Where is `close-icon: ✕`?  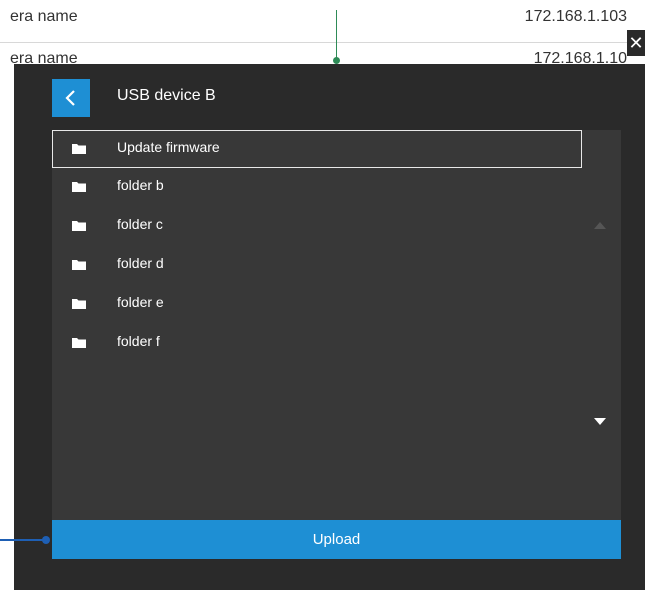
close-icon: ✕ is located at coordinates (636, 43).